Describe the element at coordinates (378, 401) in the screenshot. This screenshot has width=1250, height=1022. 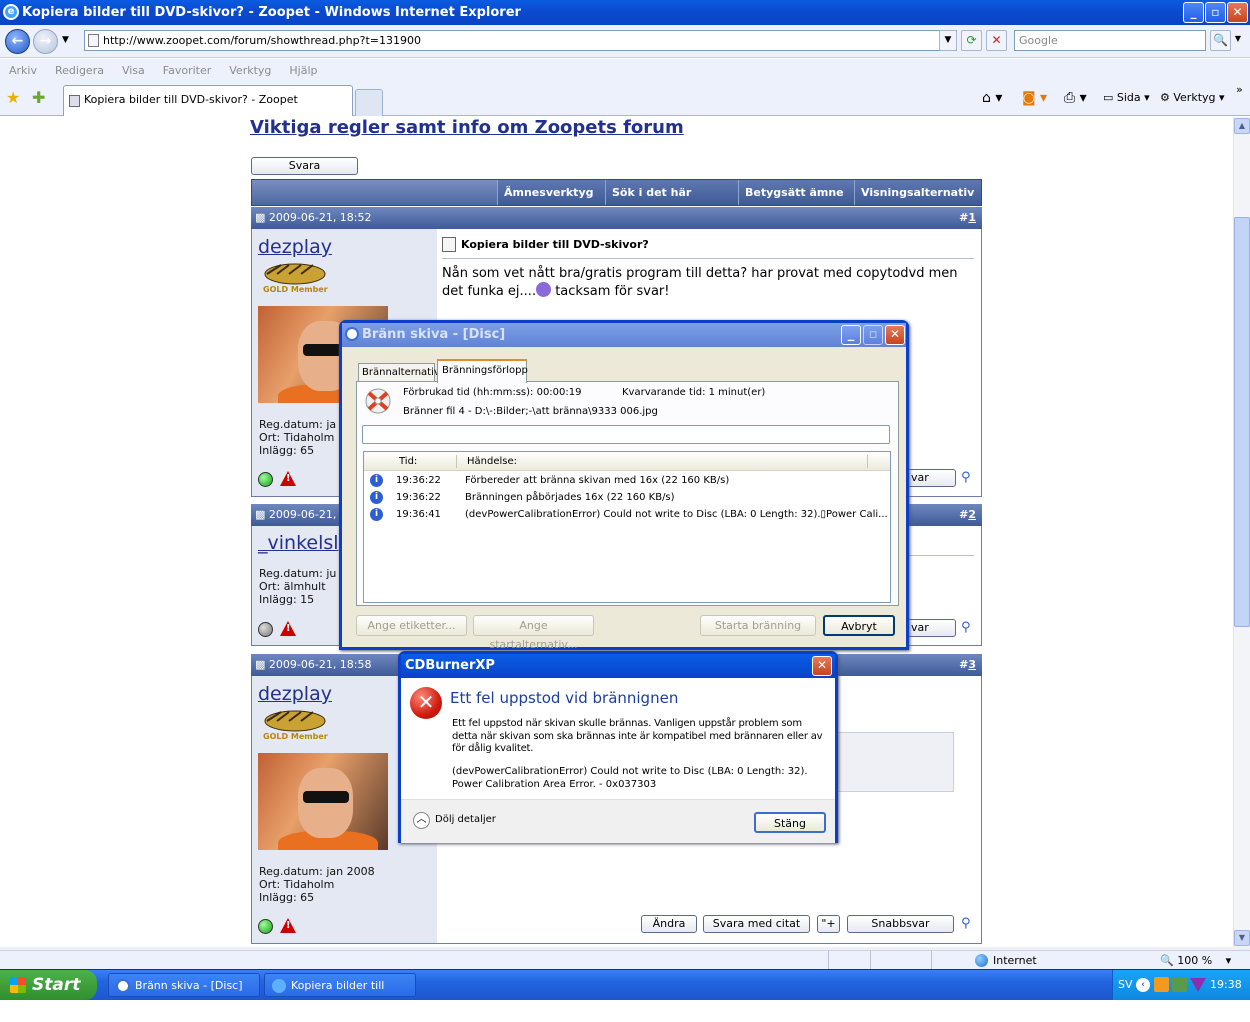
I see `burning-disc-icon` at that location.